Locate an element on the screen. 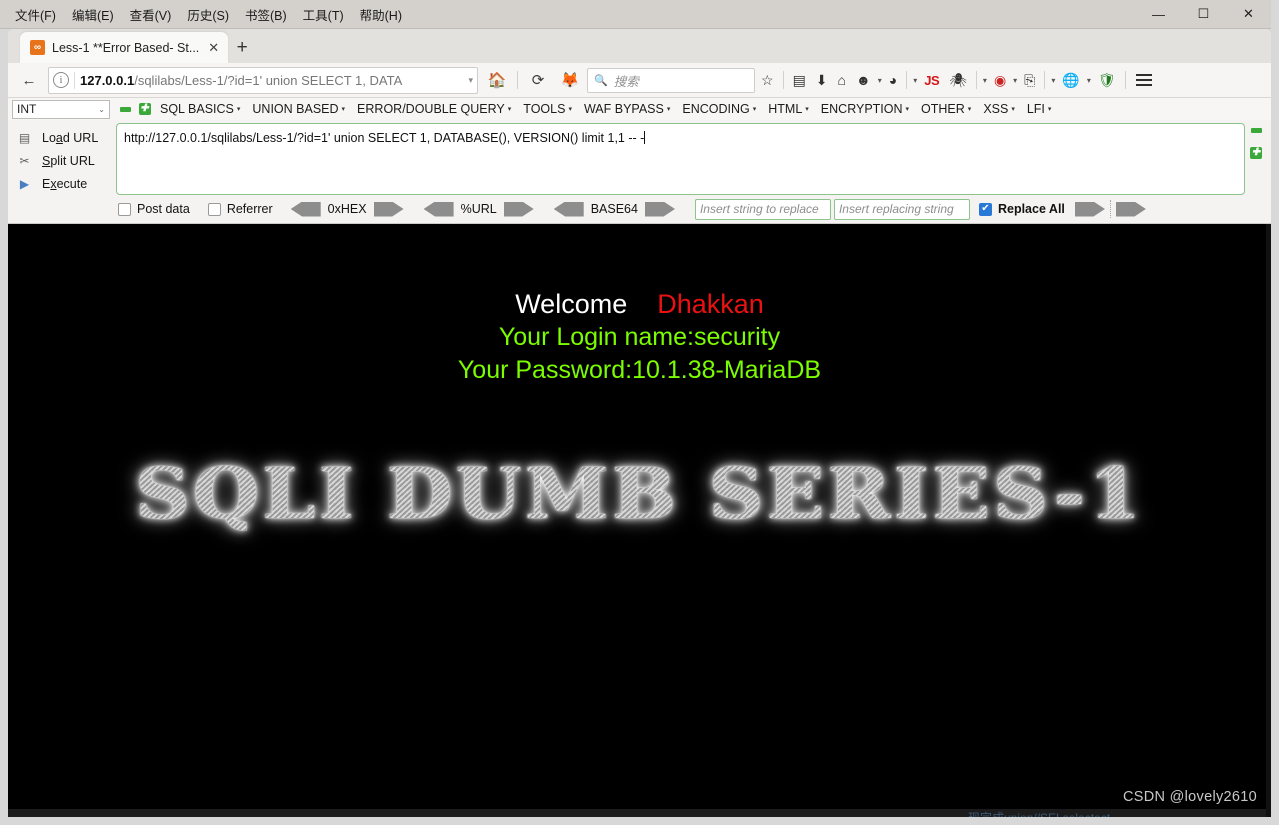  close-button: ✕ is located at coordinates (1248, 14).